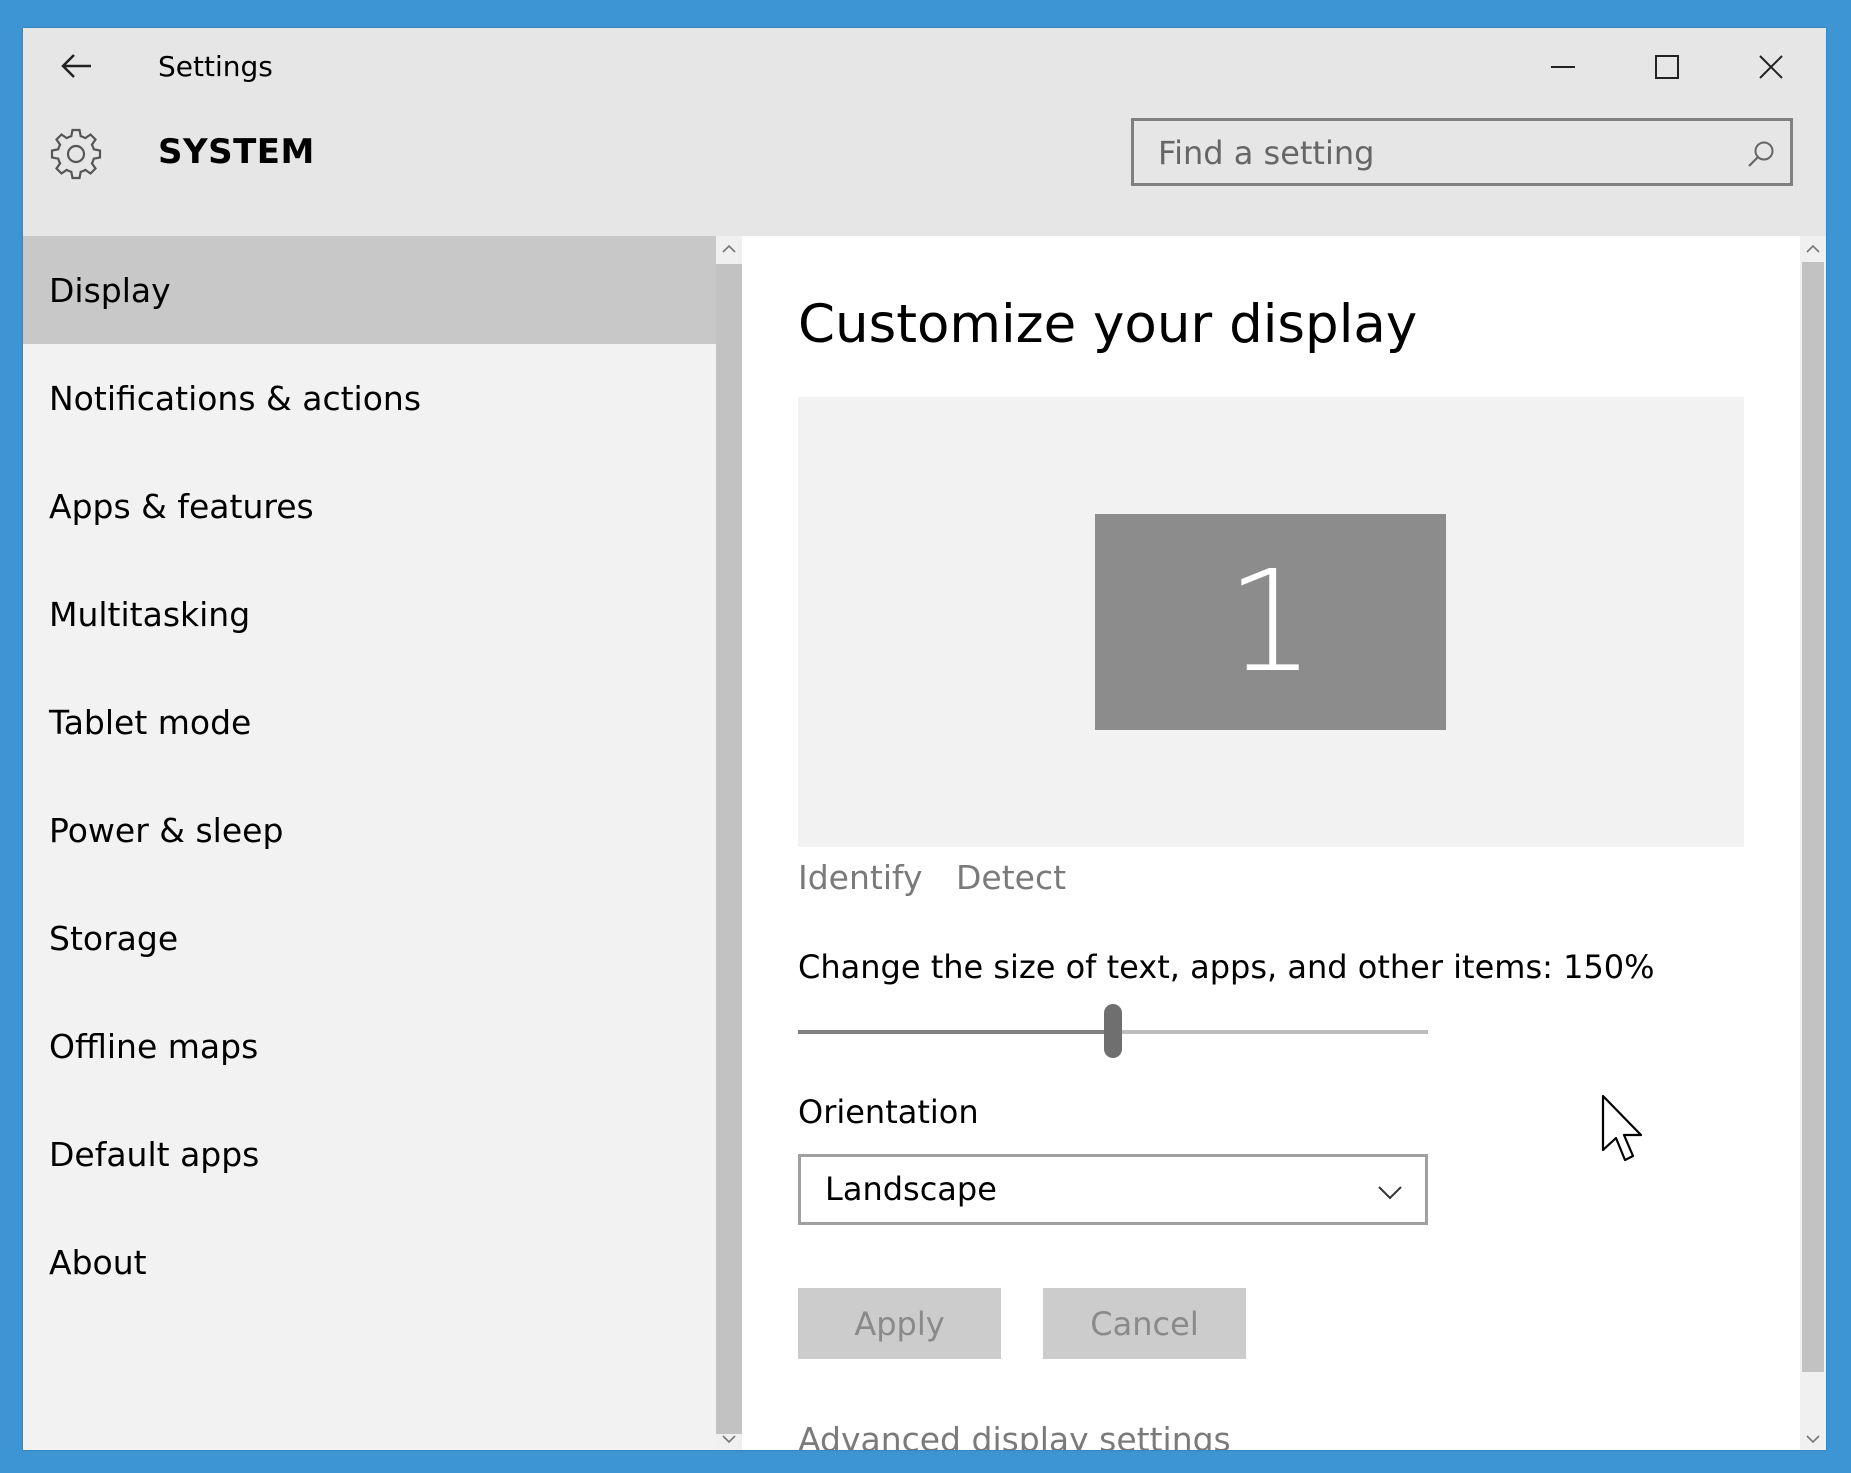 This screenshot has width=1851, height=1473. I want to click on sidebar-item-label: Tablet mode, so click(150, 722).